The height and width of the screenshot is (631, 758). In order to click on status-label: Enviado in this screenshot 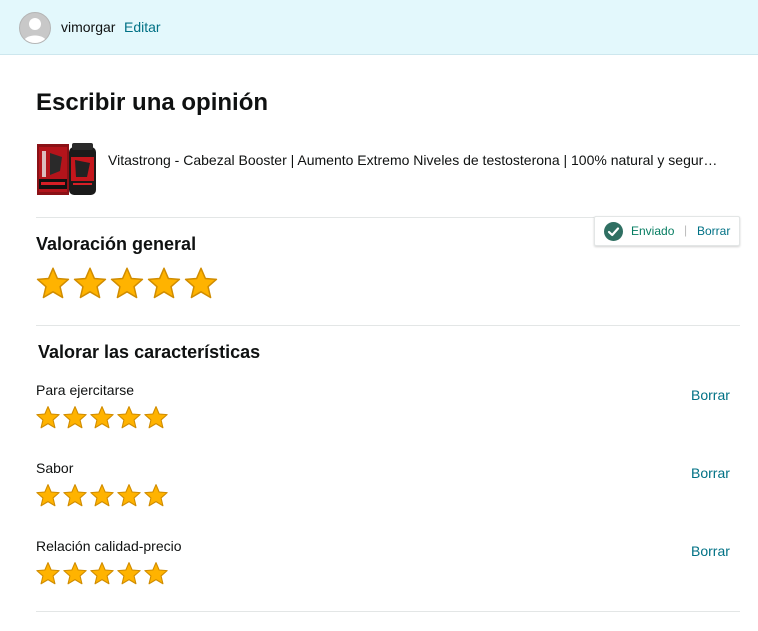, I will do `click(653, 231)`.